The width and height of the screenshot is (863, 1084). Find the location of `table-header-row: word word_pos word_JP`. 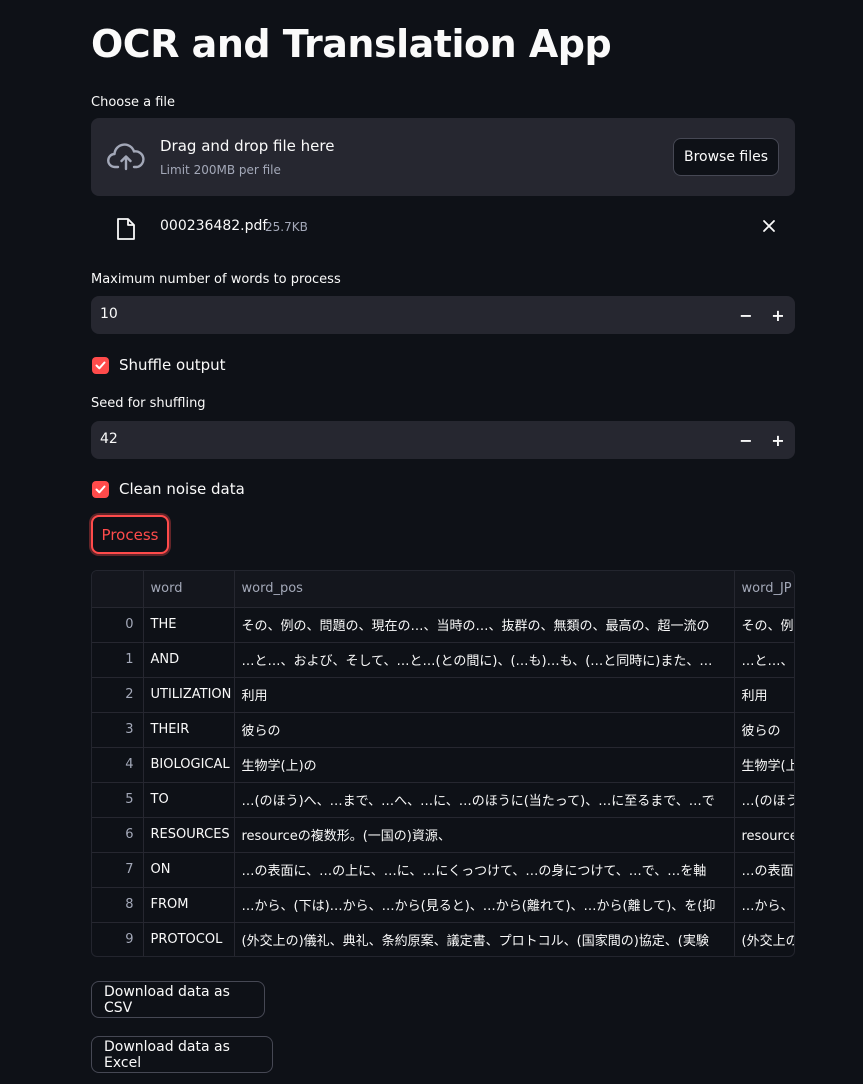

table-header-row: word word_pos word_JP is located at coordinates (443, 589).